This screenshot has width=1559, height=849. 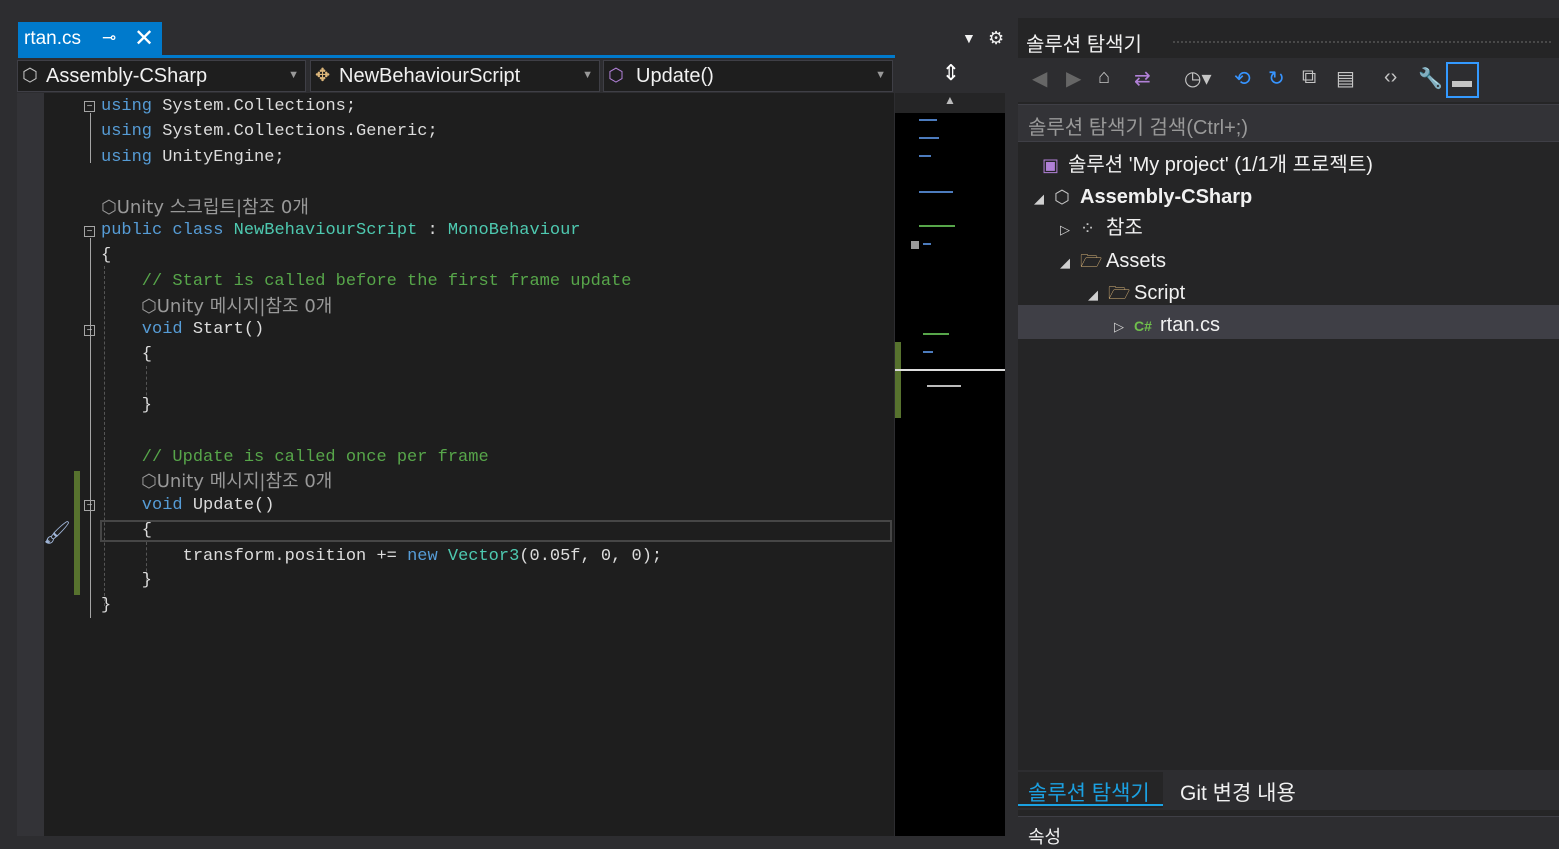 I want to click on project-dropdown-label: Assembly-CSharp, so click(x=127, y=76).